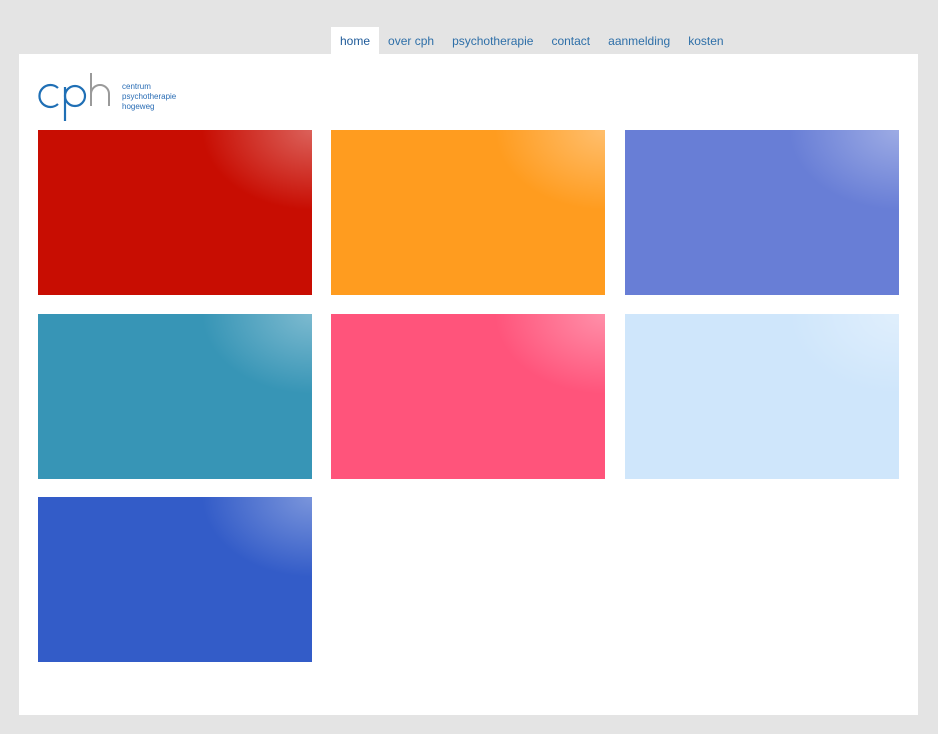 This screenshot has width=938, height=734. Describe the element at coordinates (136, 86) in the screenshot. I see `logo-line-centrum: centrum` at that location.